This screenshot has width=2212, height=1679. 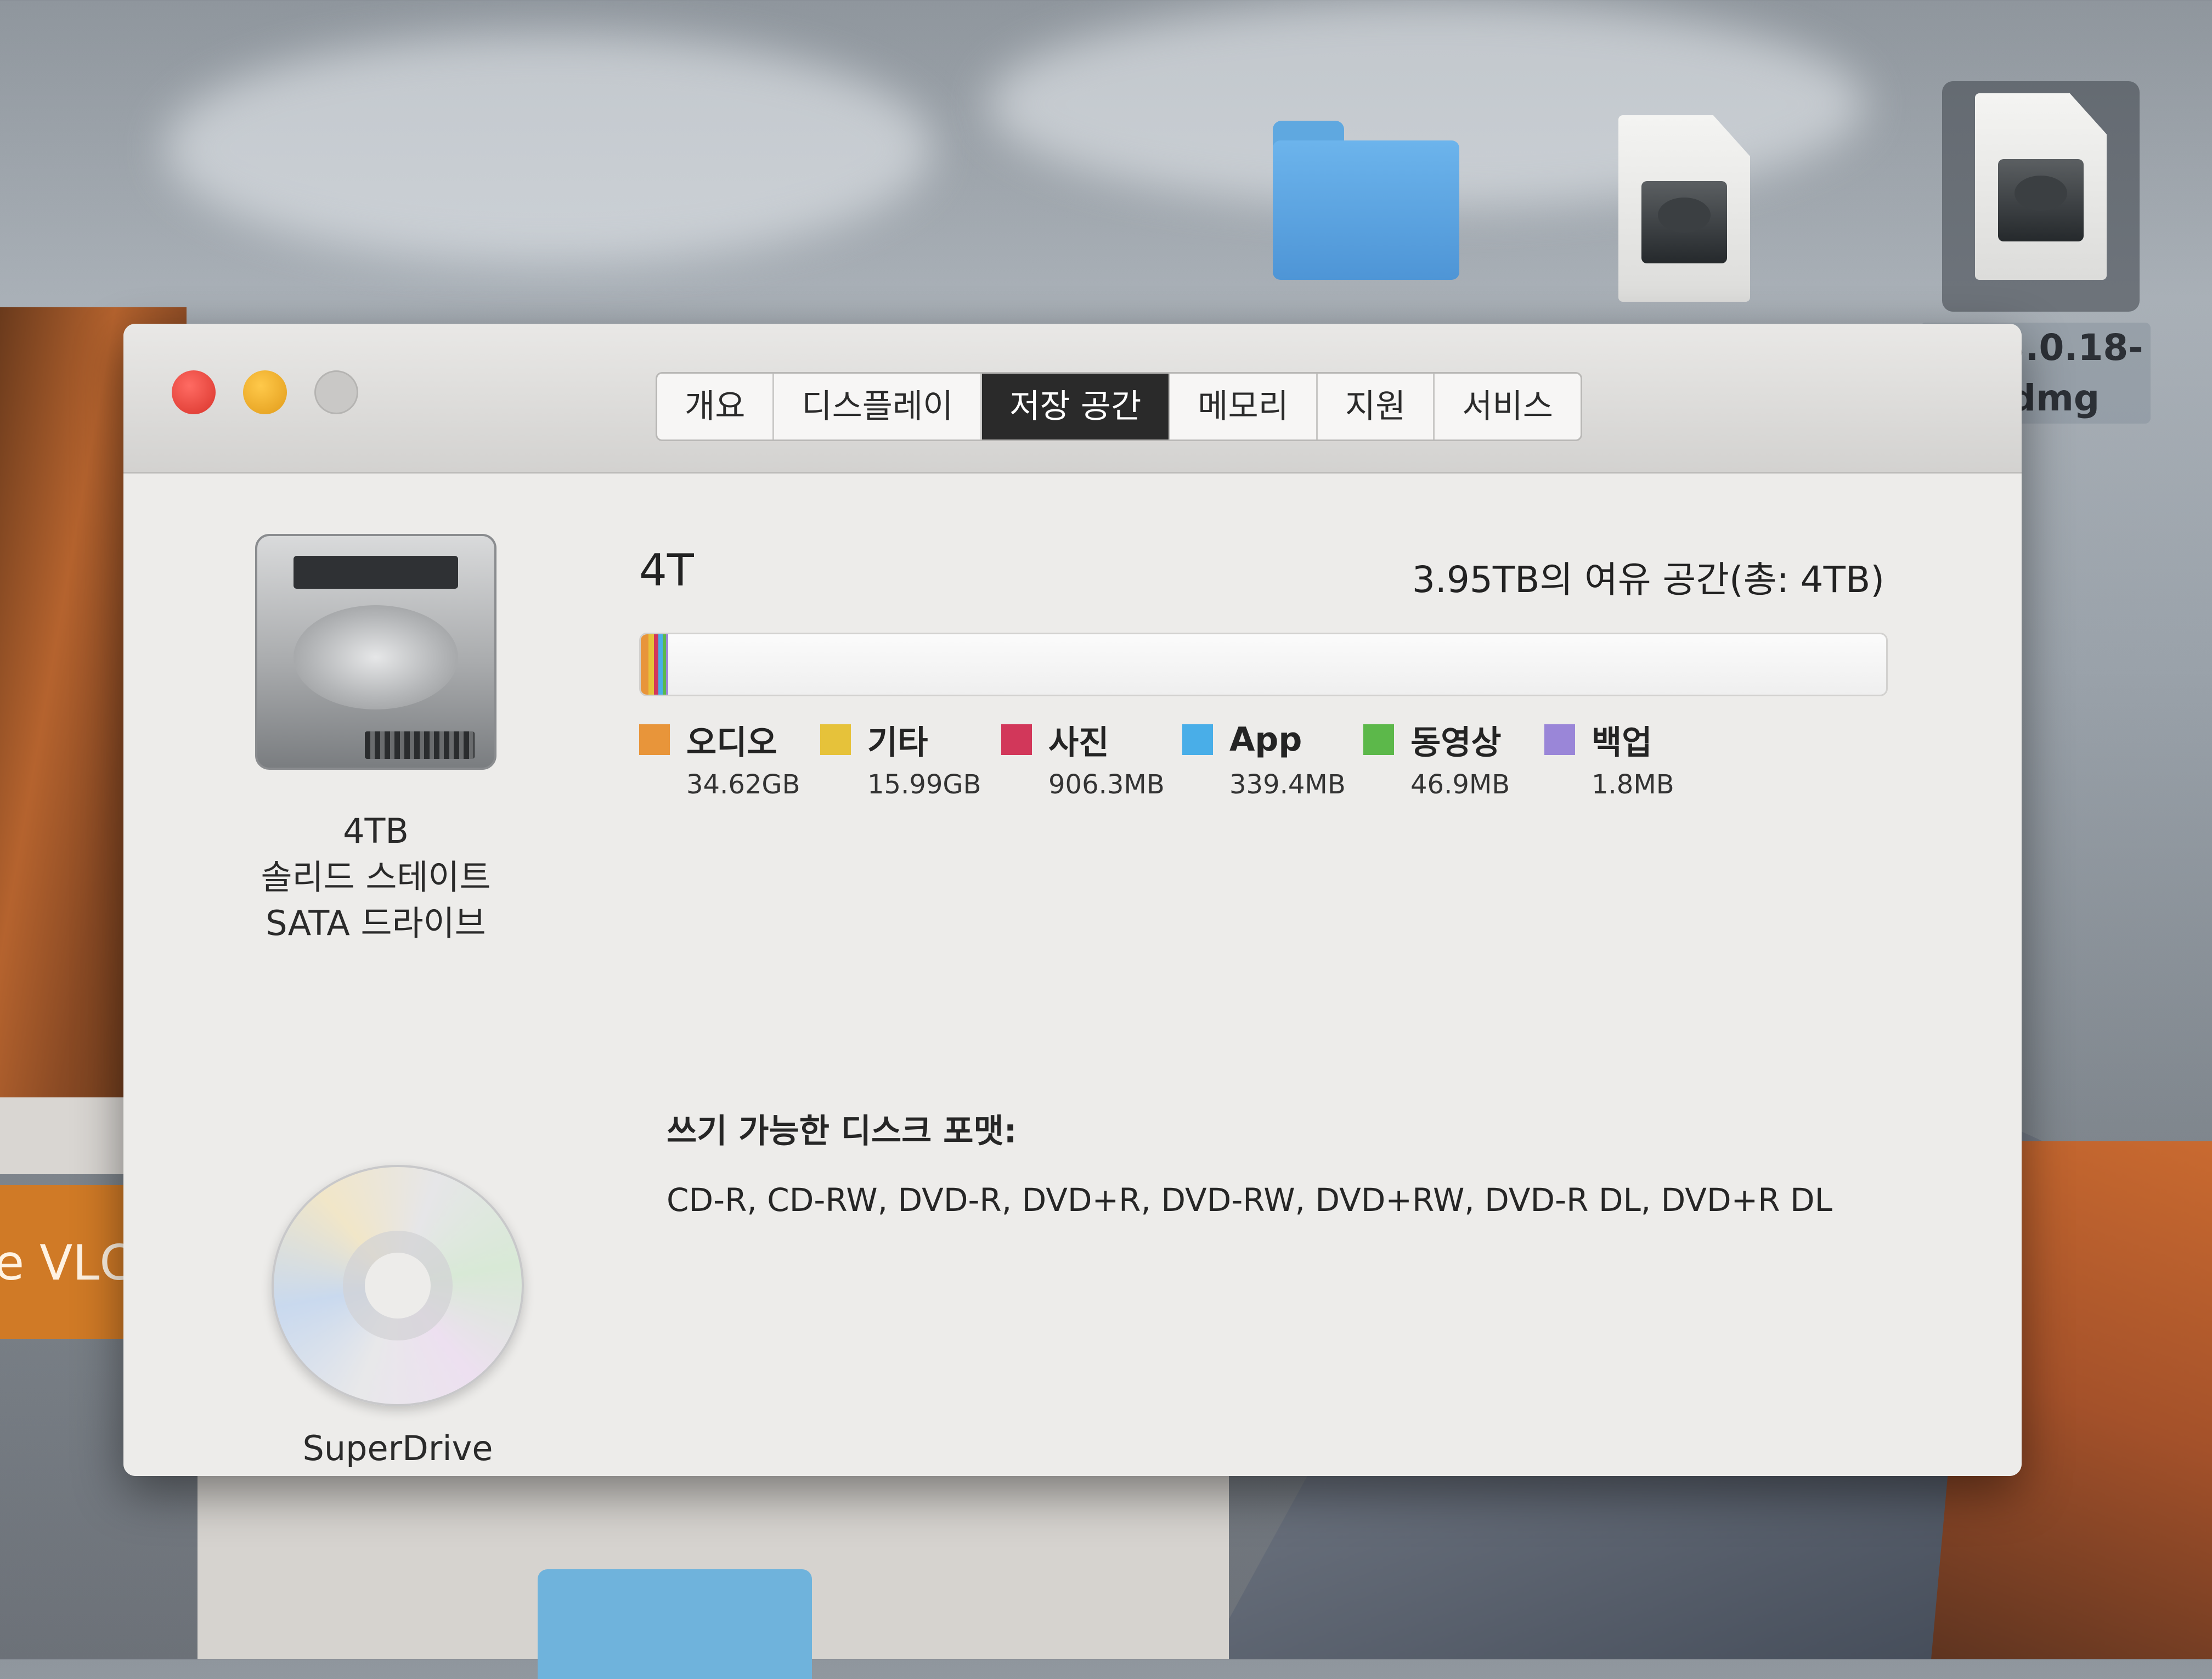 I want to click on legend-category-size: 15.99GB, so click(x=924, y=785).